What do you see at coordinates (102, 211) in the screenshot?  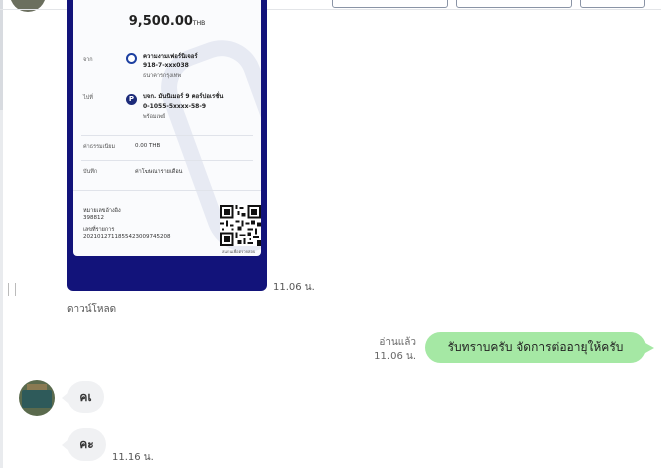 I see `ref-label: หมายเลขอ้างอิง` at bounding box center [102, 211].